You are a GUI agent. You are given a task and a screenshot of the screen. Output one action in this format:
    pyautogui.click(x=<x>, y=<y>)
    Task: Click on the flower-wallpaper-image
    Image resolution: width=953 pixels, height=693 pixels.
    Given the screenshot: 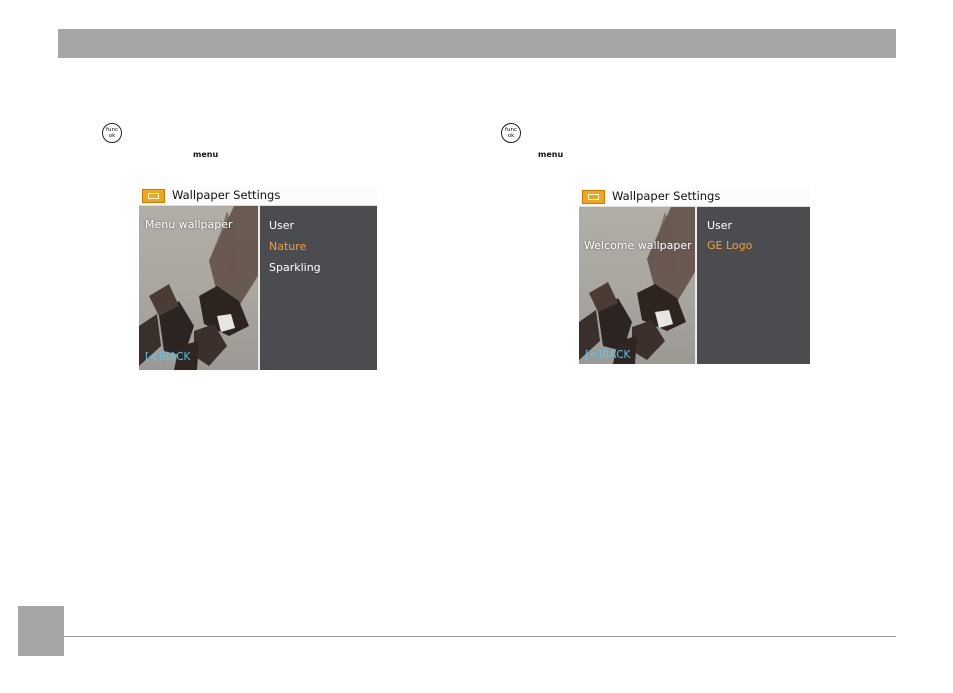 What is the action you would take?
    pyautogui.click(x=637, y=285)
    